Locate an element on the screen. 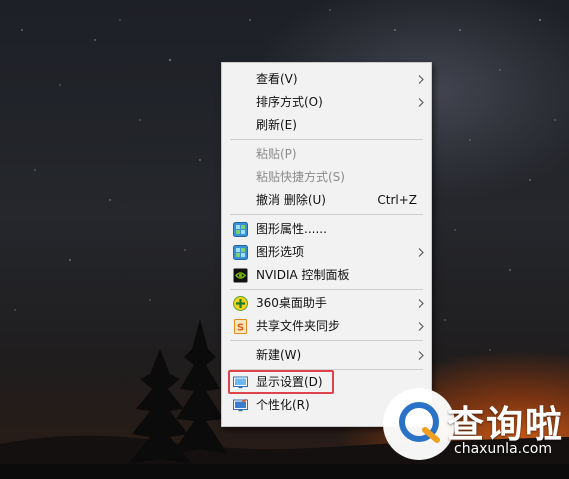 This screenshot has height=479, width=569. undo-shortcut-text: Ctrl+Z is located at coordinates (397, 200).